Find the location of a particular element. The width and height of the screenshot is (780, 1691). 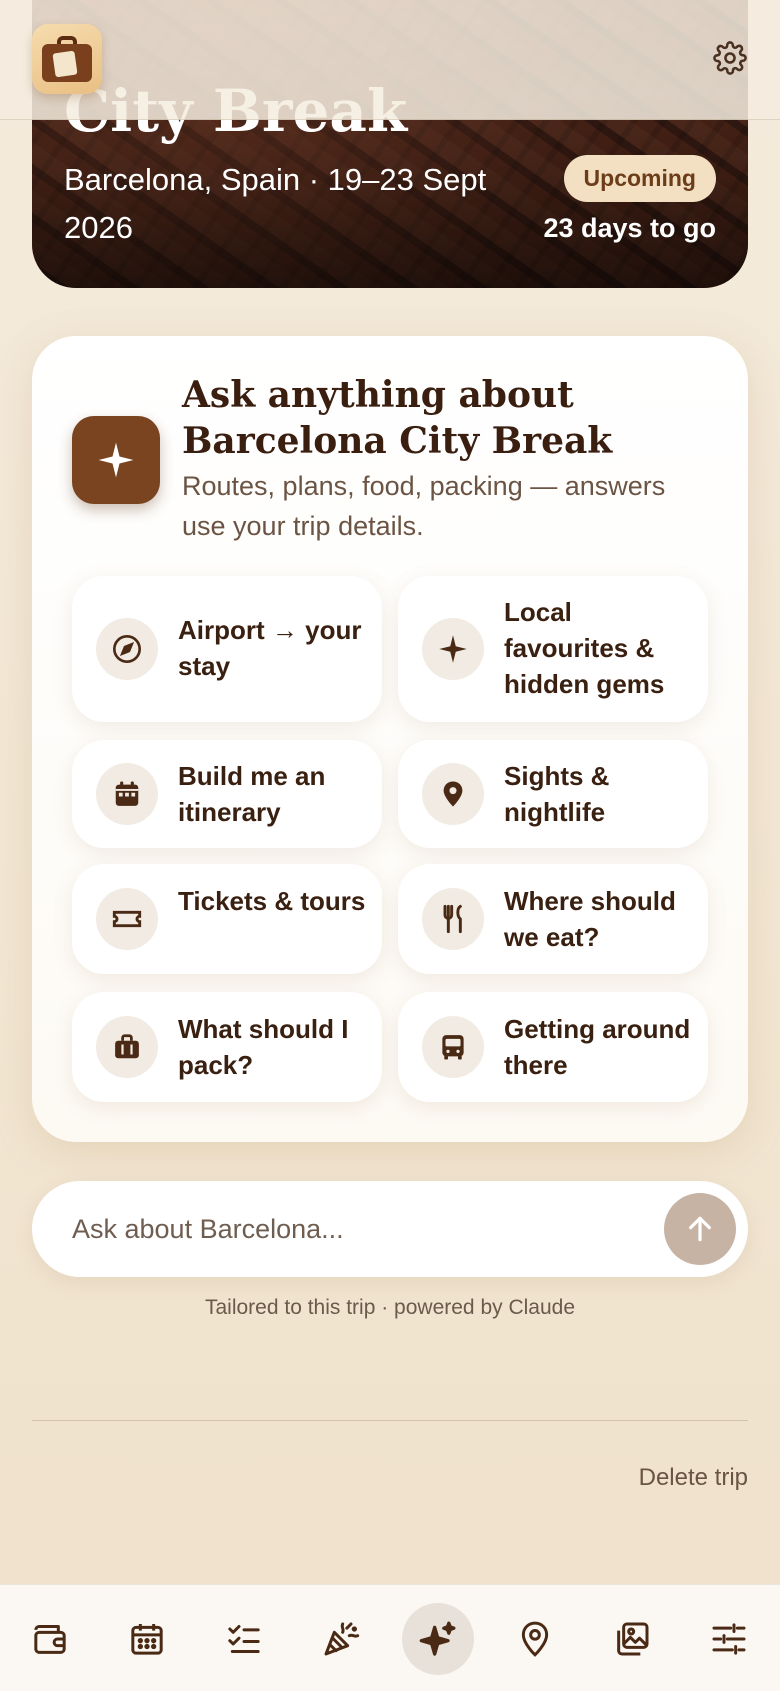

fork-knife-icon is located at coordinates (453, 919).